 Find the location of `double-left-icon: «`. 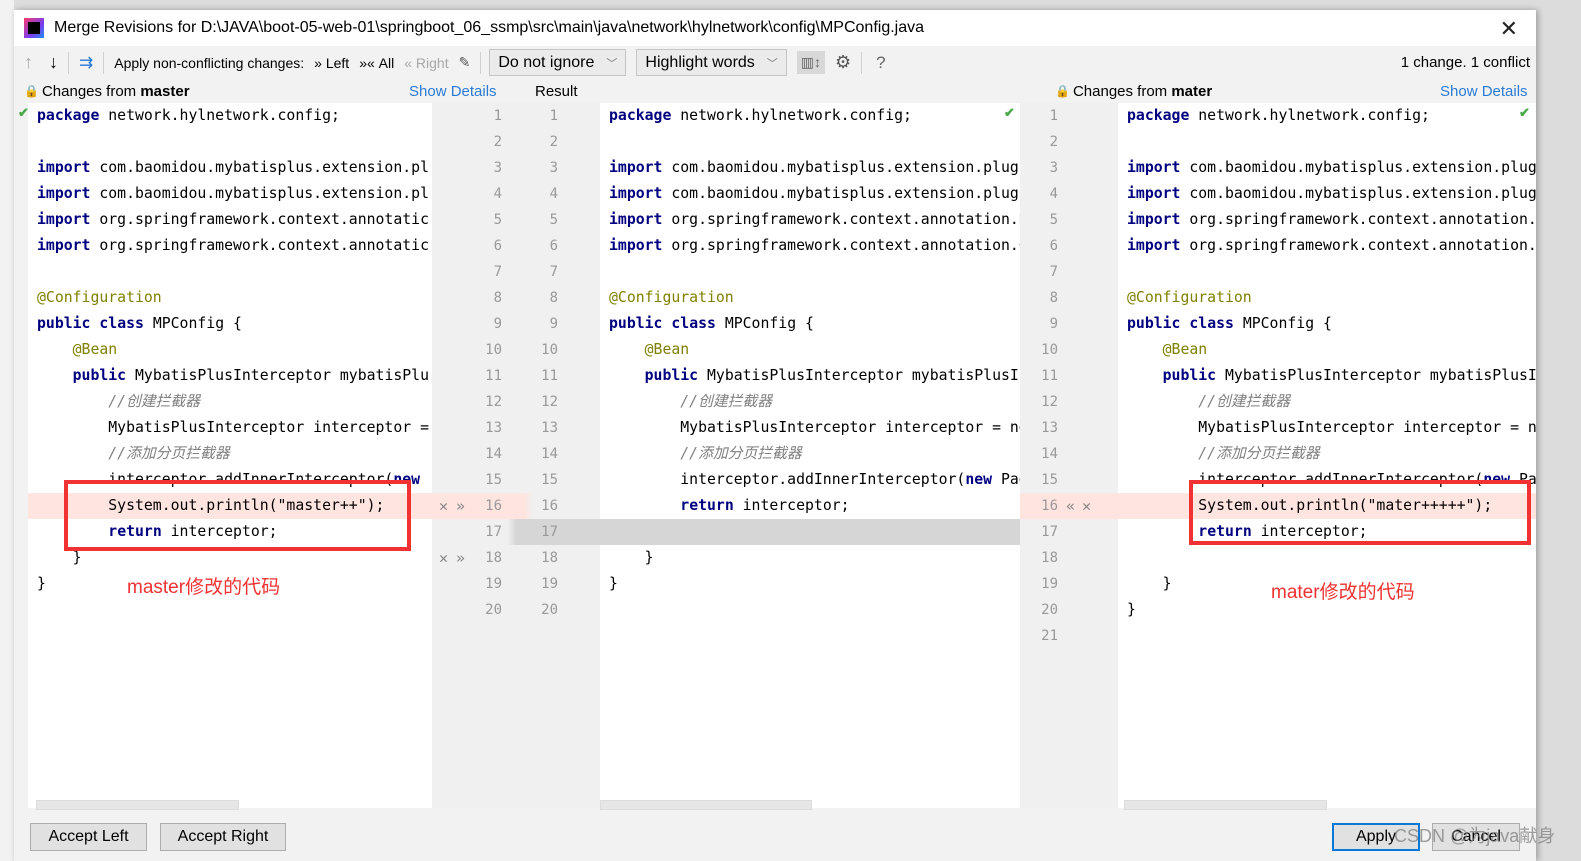

double-left-icon: « is located at coordinates (410, 62).